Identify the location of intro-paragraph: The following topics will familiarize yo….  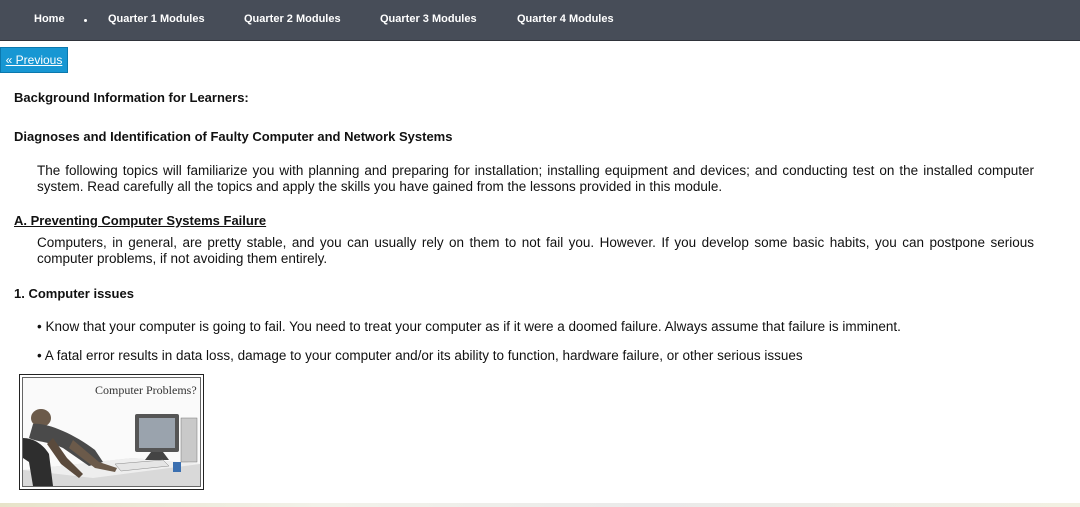
(535, 178).